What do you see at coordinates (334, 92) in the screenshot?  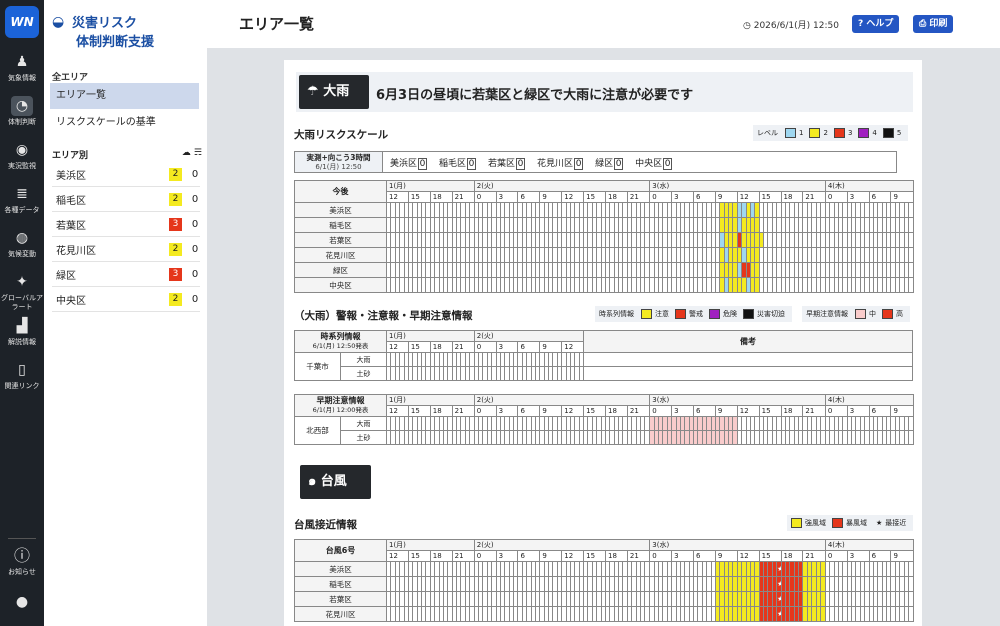 I see `rain-badge: ☂ 大雨` at bounding box center [334, 92].